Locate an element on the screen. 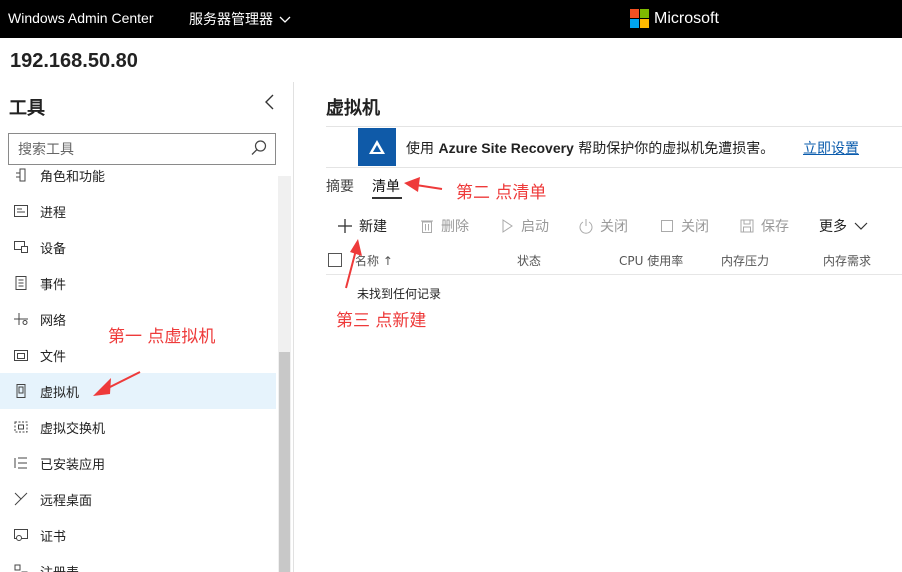 Image resolution: width=902 pixels, height=572 pixels. delete-button-label: 删除 is located at coordinates (455, 227).